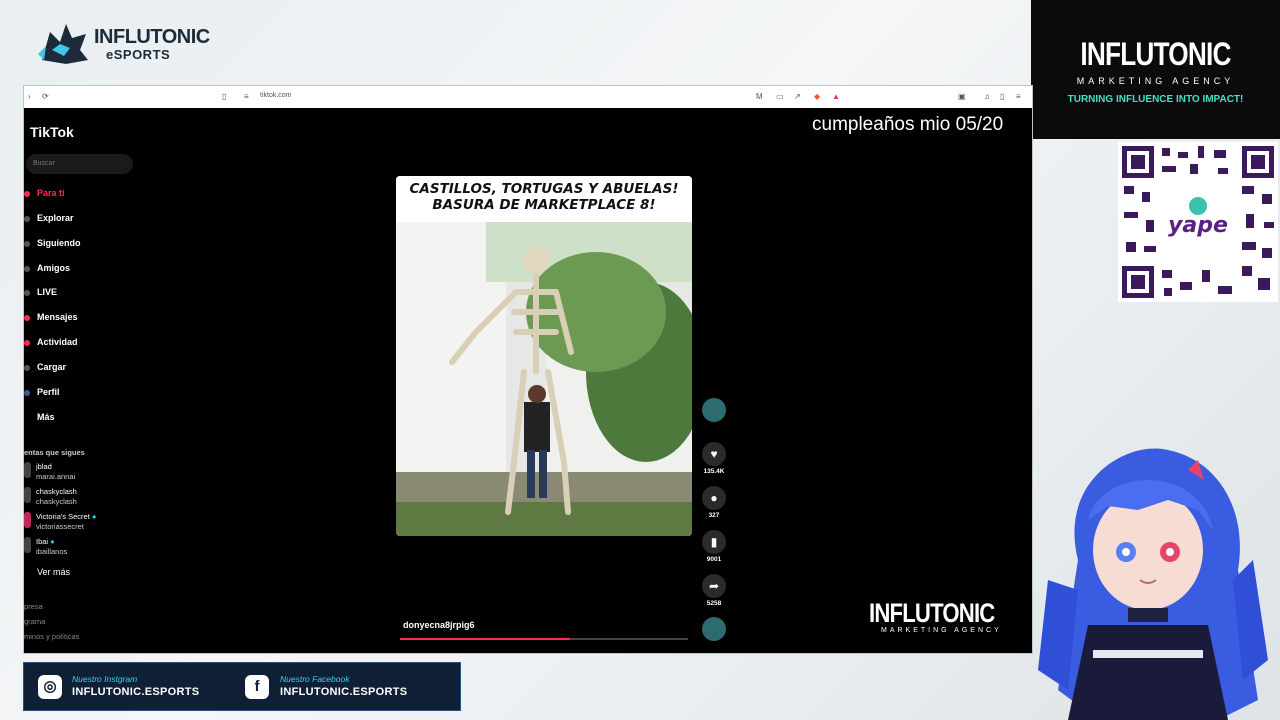  What do you see at coordinates (27, 293) in the screenshot?
I see `live-icon` at bounding box center [27, 293].